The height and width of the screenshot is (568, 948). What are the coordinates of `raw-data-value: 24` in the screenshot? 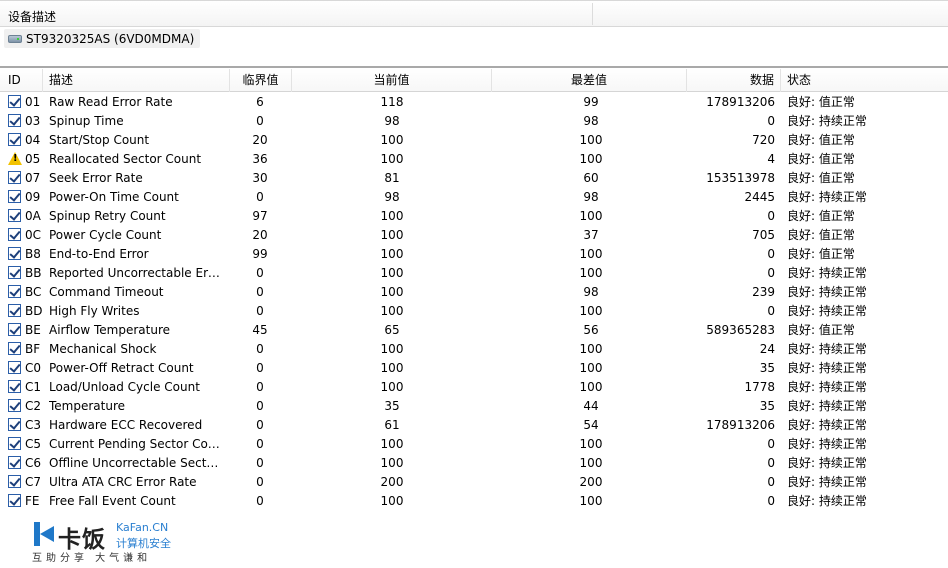 It's located at (767, 349).